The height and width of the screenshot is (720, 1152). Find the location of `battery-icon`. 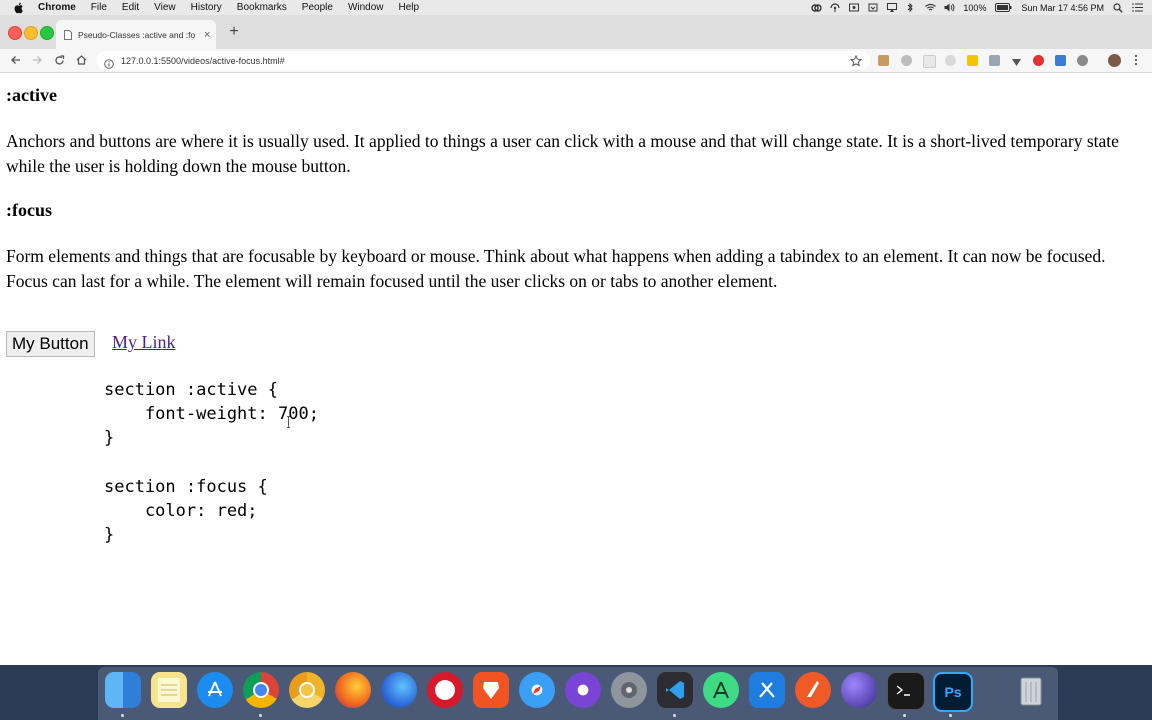

battery-icon is located at coordinates (1003, 7).